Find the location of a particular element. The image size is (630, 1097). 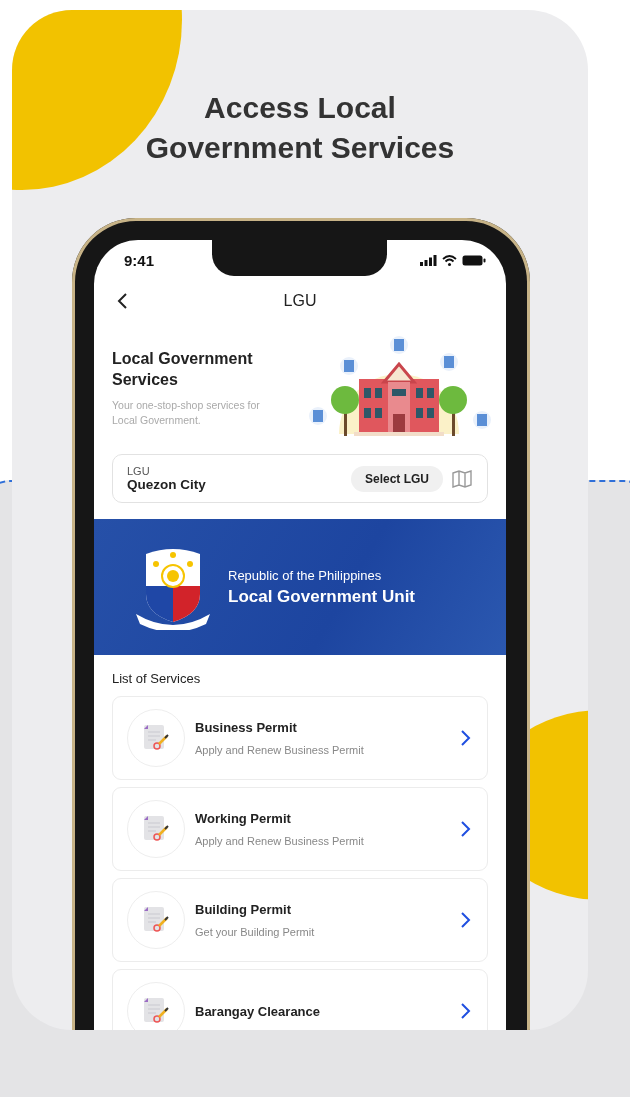

battery-icon is located at coordinates (474, 260).